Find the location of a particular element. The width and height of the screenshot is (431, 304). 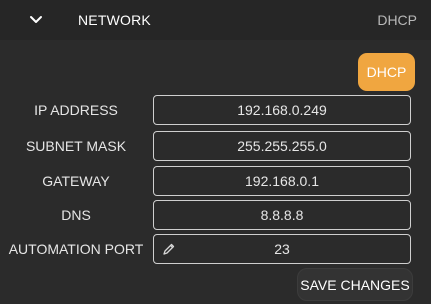

ip-address-value: 192.168.0.249 is located at coordinates (282, 110).